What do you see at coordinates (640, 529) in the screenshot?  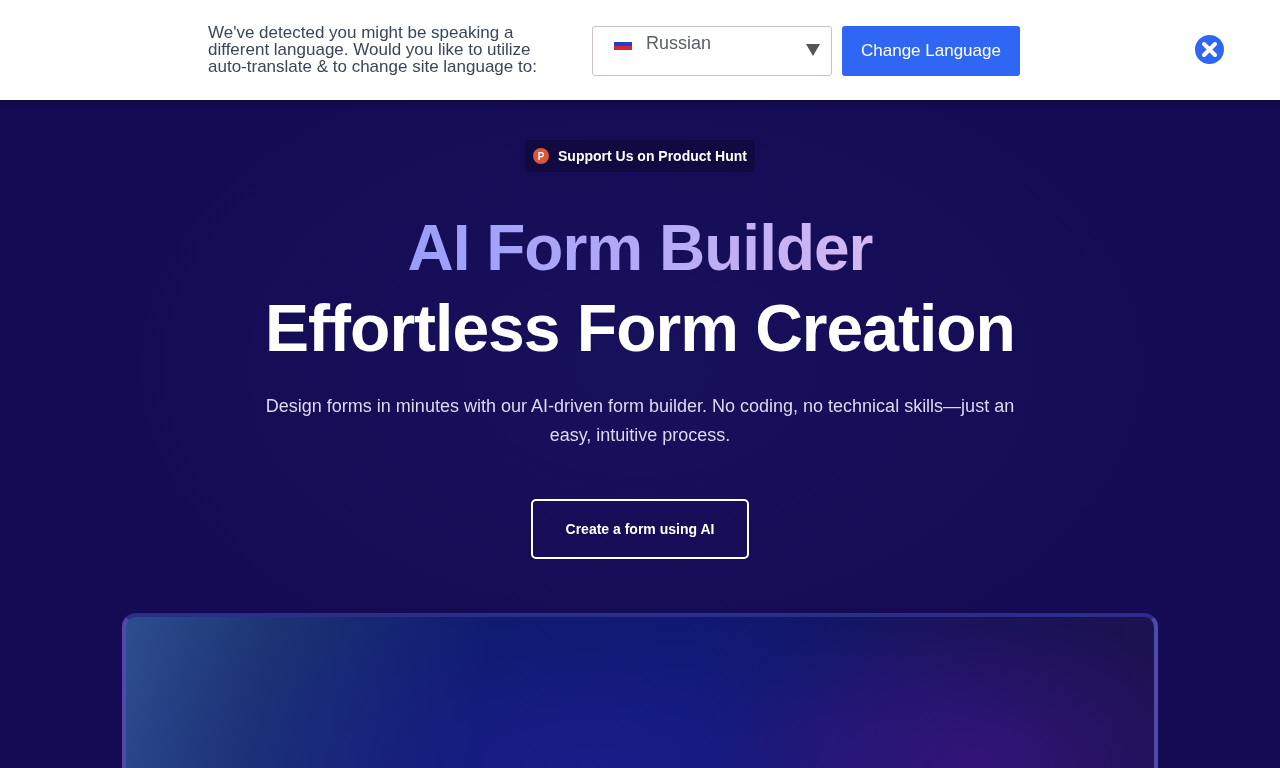 I see `create-form-button: Create a form using AI` at bounding box center [640, 529].